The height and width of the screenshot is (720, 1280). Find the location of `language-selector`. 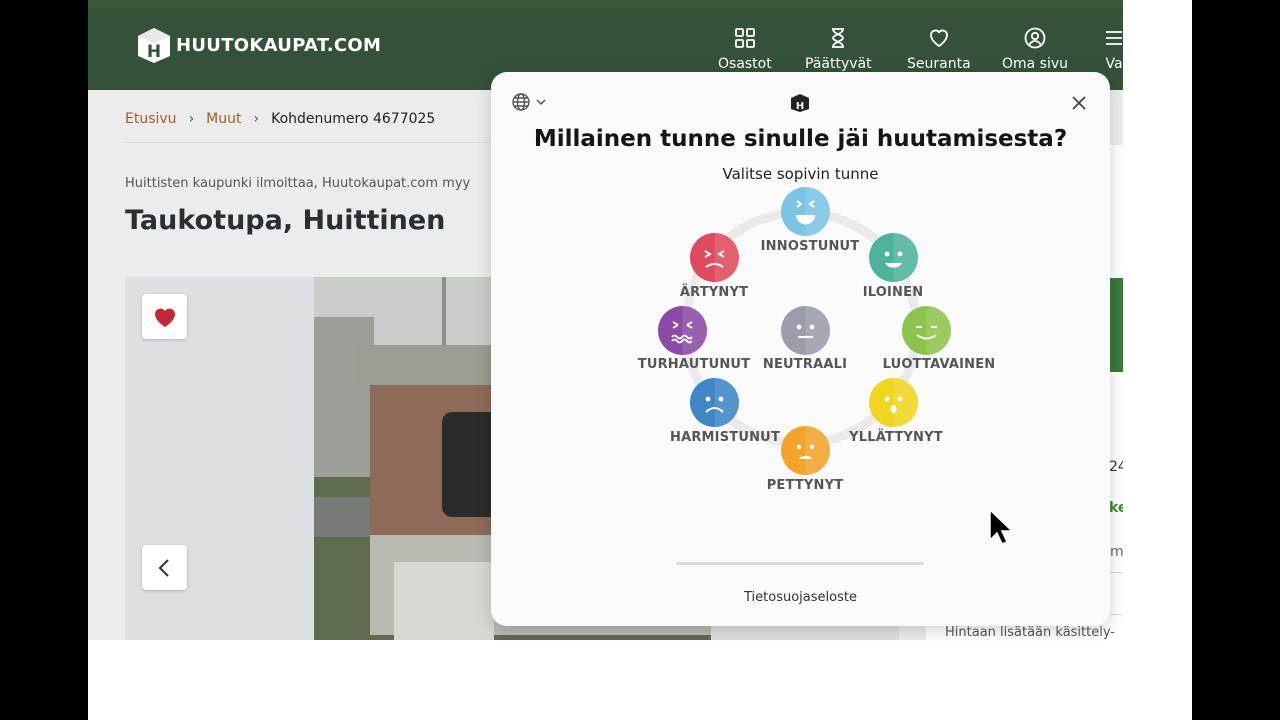

language-selector is located at coordinates (529, 102).